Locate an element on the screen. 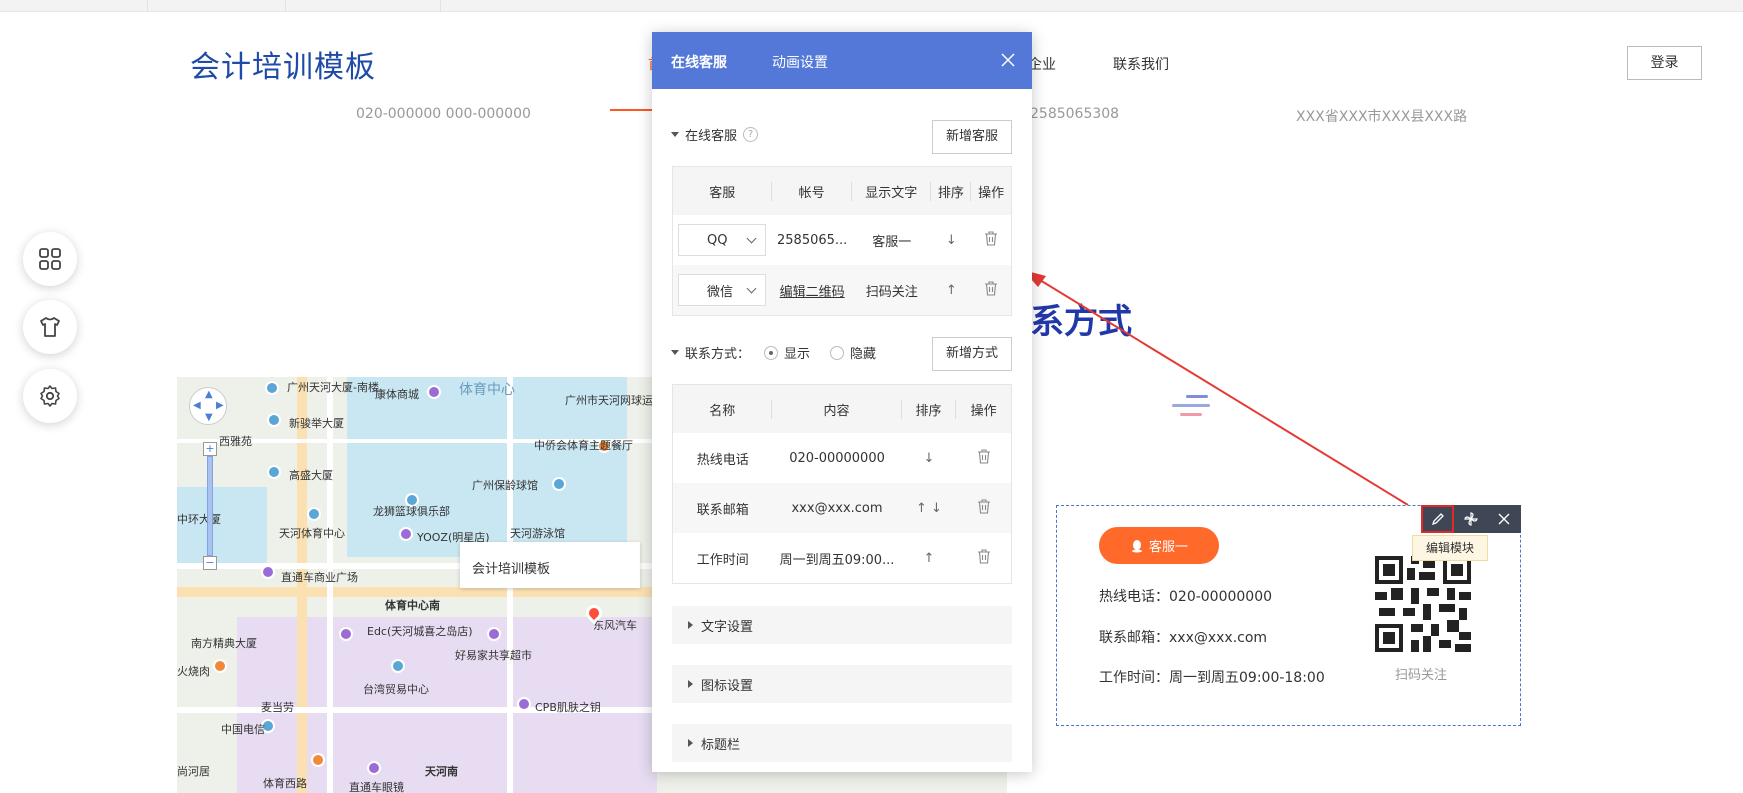 This screenshot has width=1743, height=793. edit-qrcode-label: 编辑二维码 is located at coordinates (812, 292).